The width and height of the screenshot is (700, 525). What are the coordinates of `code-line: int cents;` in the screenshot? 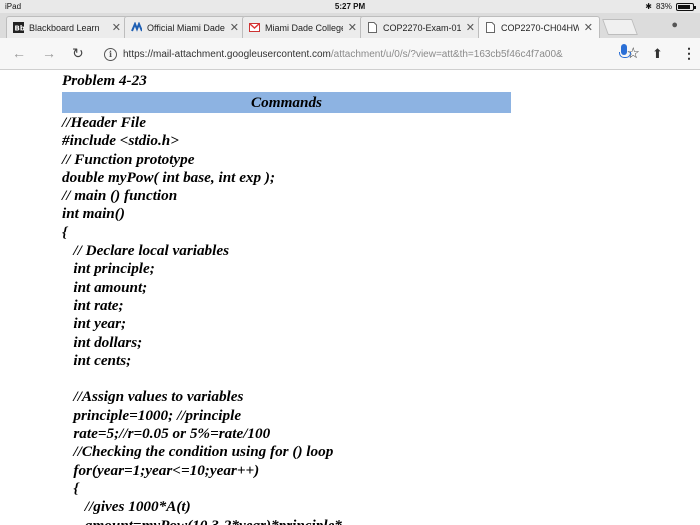 It's located at (97, 360).